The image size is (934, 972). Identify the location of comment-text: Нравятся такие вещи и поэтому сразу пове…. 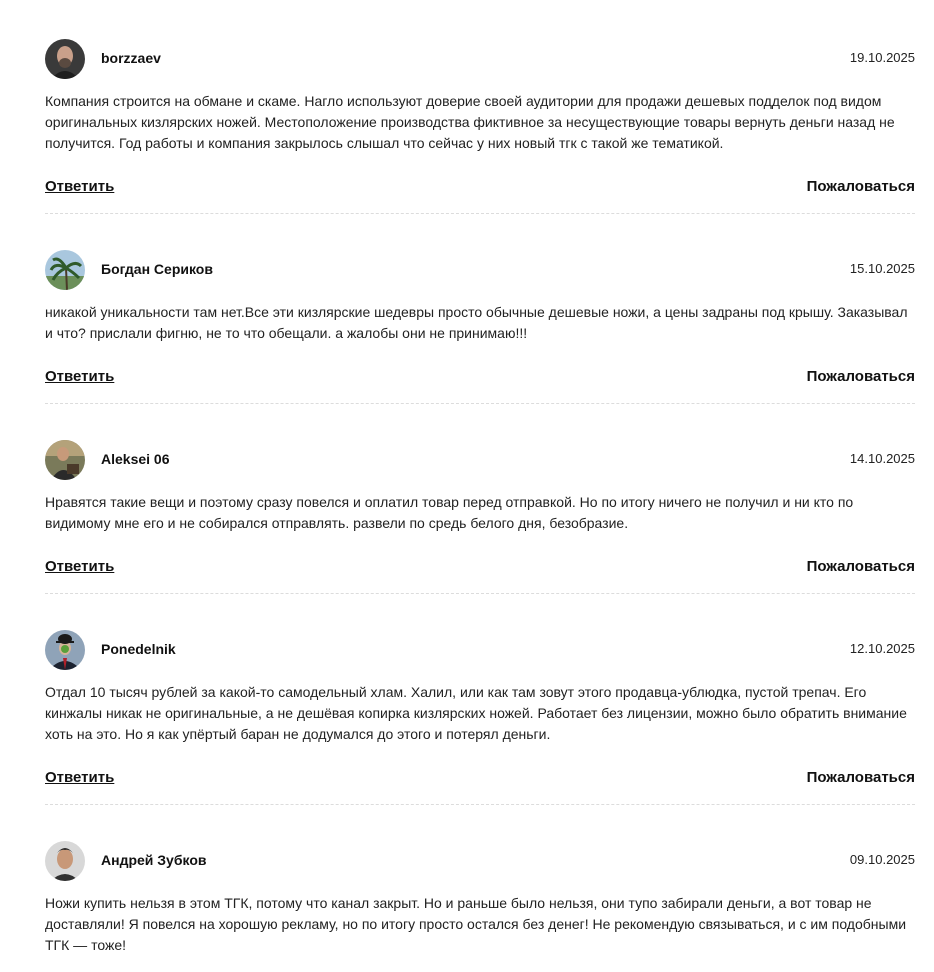
(449, 512).